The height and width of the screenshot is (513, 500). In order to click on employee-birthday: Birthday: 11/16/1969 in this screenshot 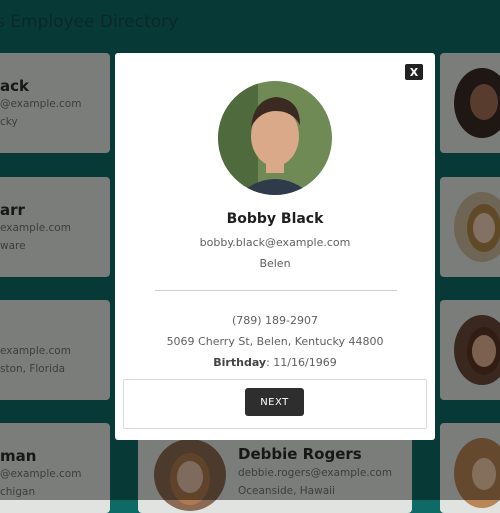, I will do `click(275, 362)`.